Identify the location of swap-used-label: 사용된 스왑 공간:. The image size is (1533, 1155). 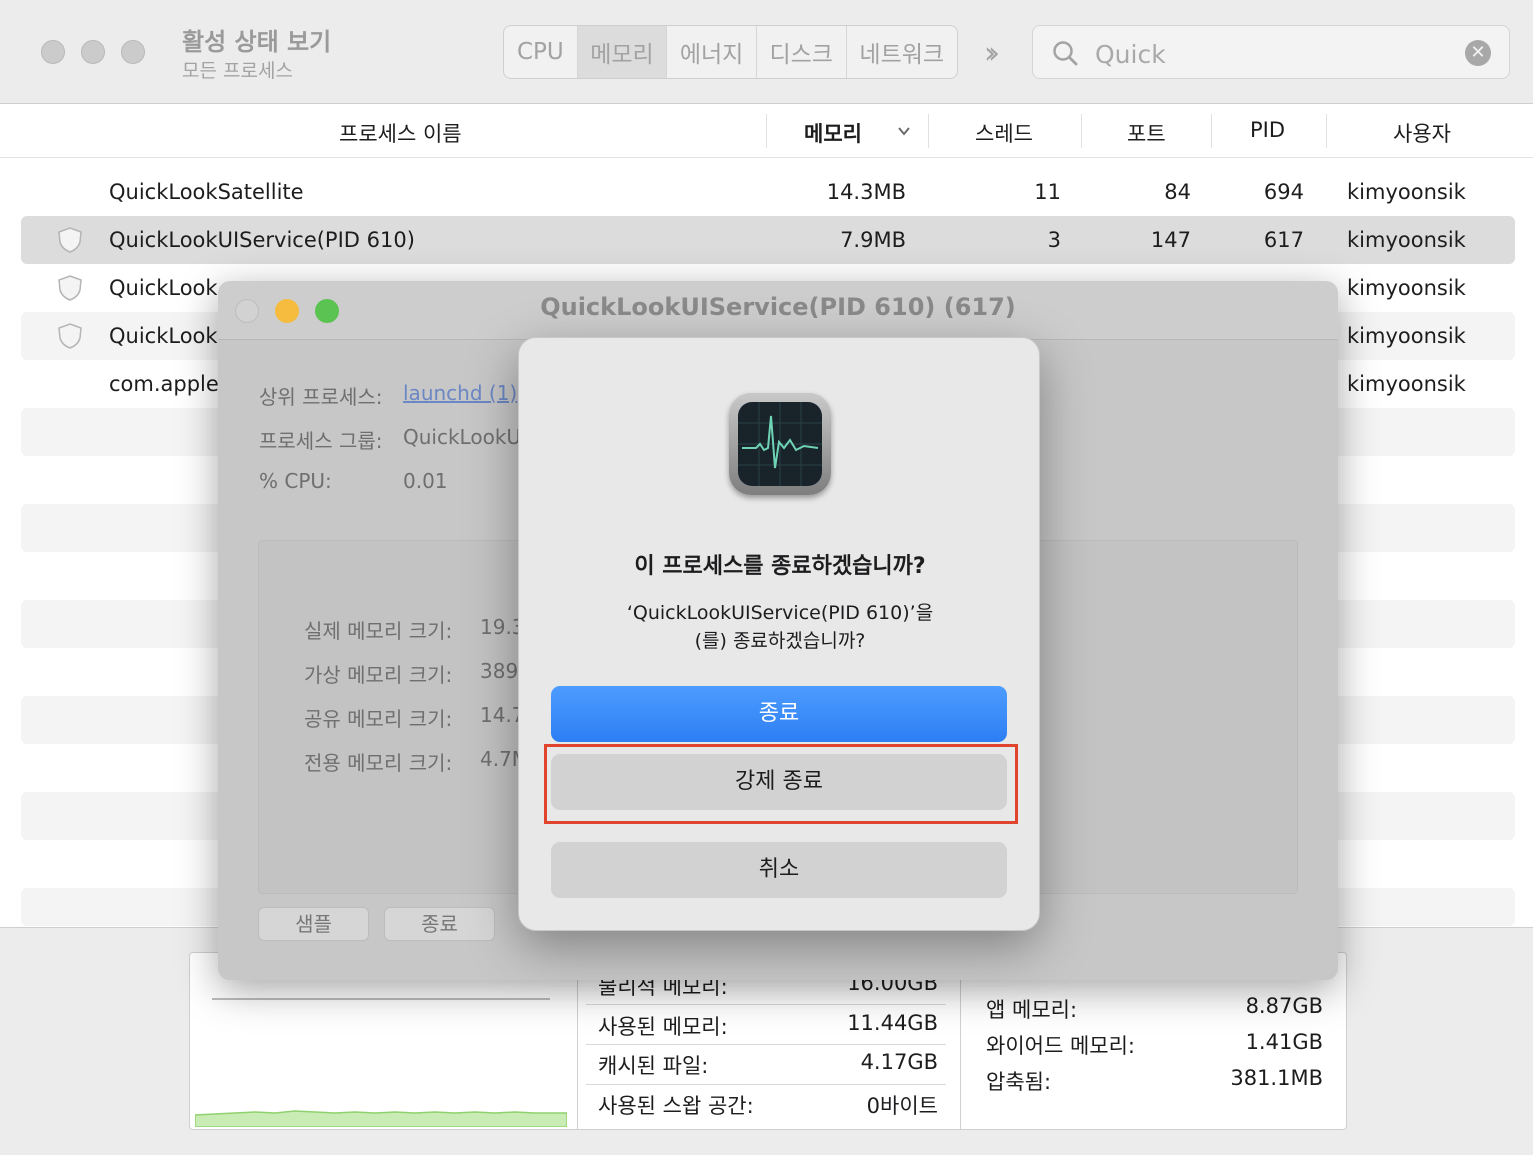
(676, 1106).